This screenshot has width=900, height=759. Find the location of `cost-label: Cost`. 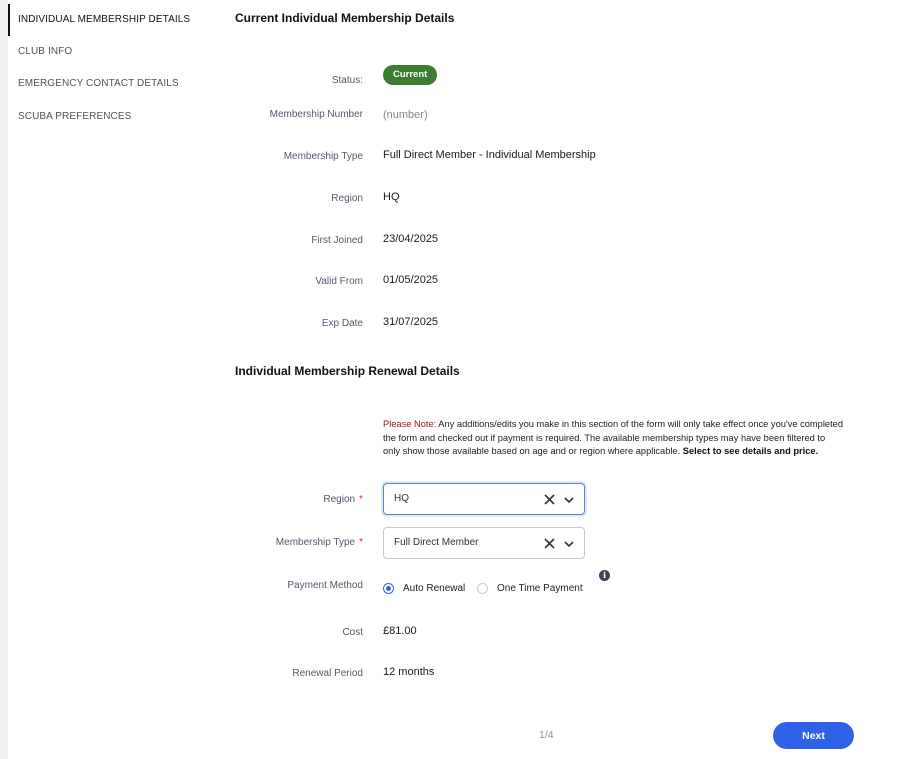

cost-label: Cost is located at coordinates (352, 632).